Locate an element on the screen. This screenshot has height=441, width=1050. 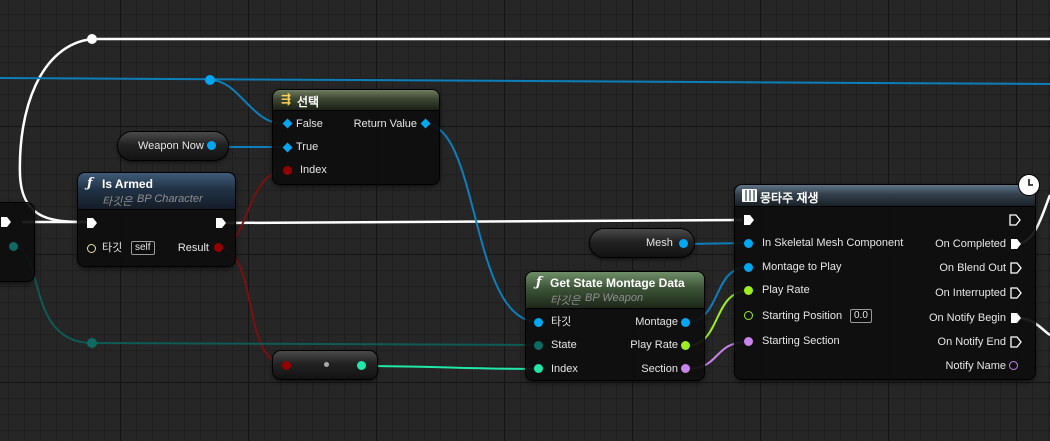
skeletal-mesh-label: In Skeletal Mesh Component is located at coordinates (833, 243).